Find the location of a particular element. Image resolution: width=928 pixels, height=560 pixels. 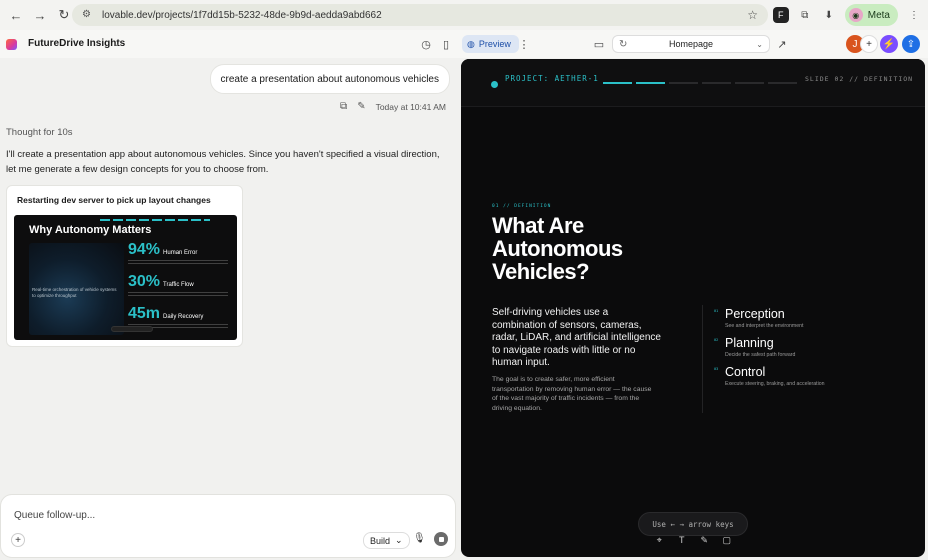

slide-kicker: 01 // DEFINITION is located at coordinates (522, 206).